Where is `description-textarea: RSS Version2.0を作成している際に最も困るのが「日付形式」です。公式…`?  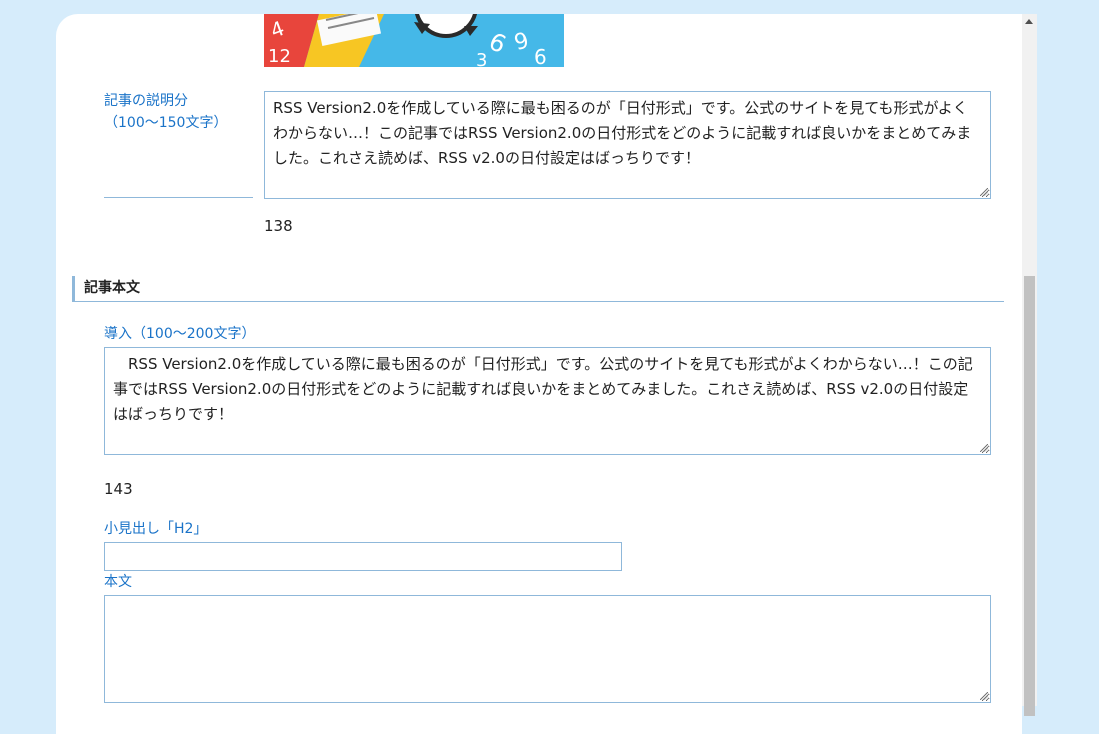 description-textarea: RSS Version2.0を作成している際に最も困るのが「日付形式」です。公式… is located at coordinates (627, 145).